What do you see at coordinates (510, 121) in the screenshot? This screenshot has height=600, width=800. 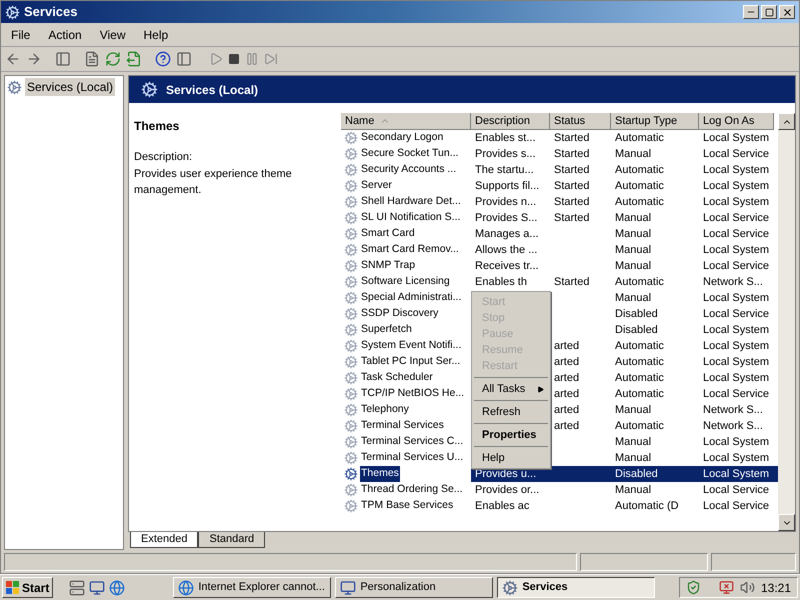 I see `column-header: Description` at bounding box center [510, 121].